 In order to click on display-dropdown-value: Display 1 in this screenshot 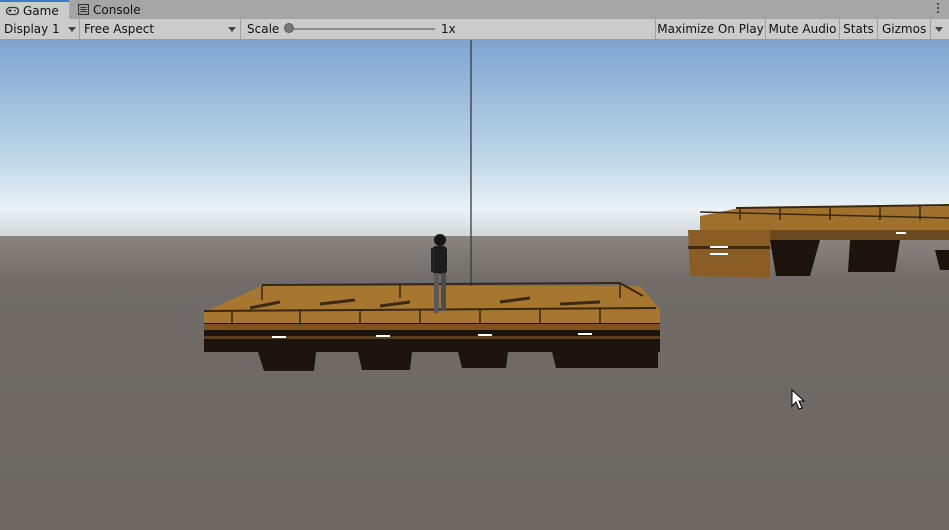, I will do `click(32, 29)`.